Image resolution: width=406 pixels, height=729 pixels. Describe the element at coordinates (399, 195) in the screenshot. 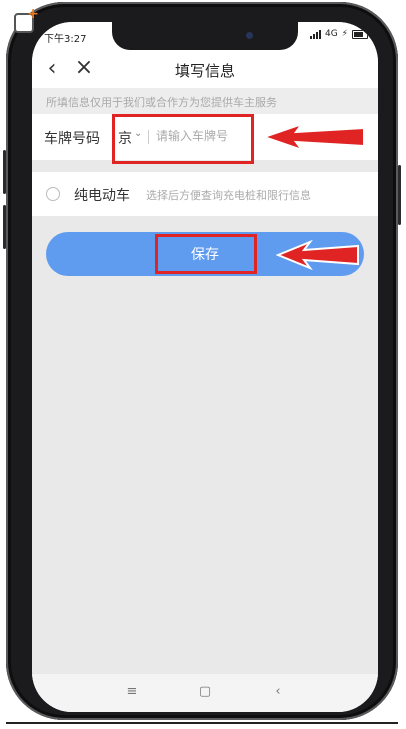

I see `power-button` at that location.